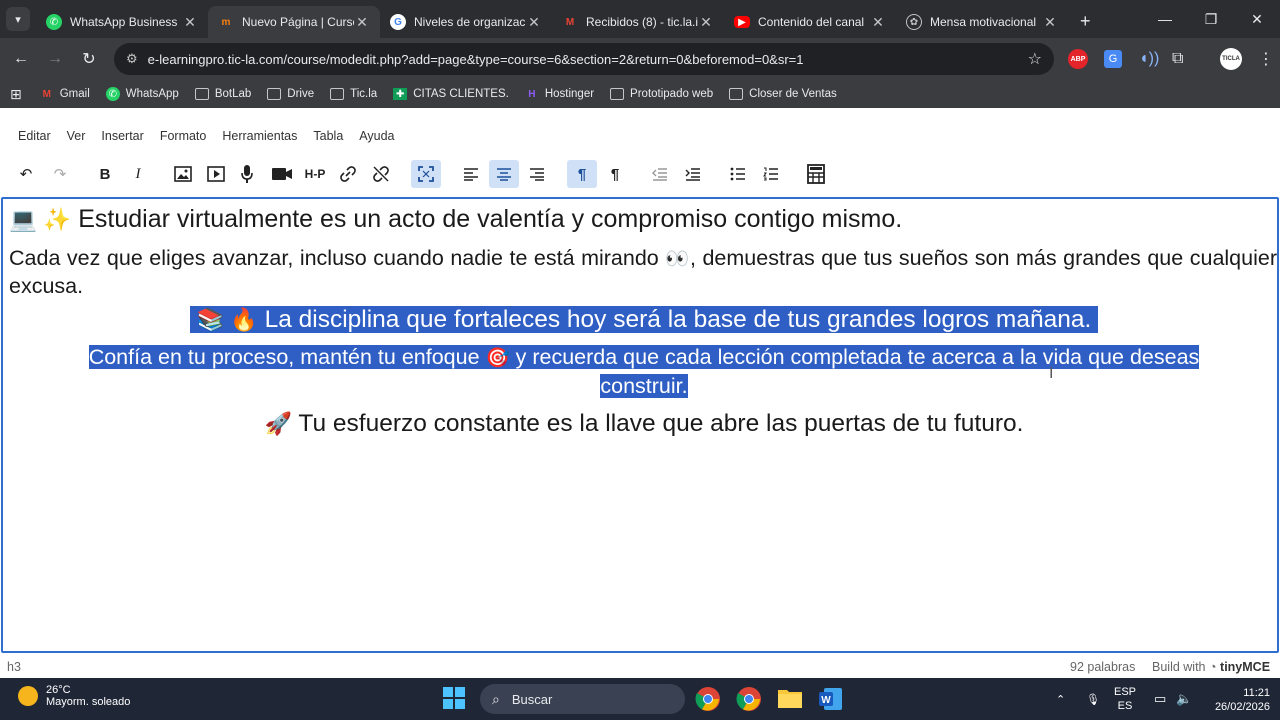 The height and width of the screenshot is (720, 1280). What do you see at coordinates (16, 94) in the screenshot?
I see `apps-grid-icon: ⊞` at bounding box center [16, 94].